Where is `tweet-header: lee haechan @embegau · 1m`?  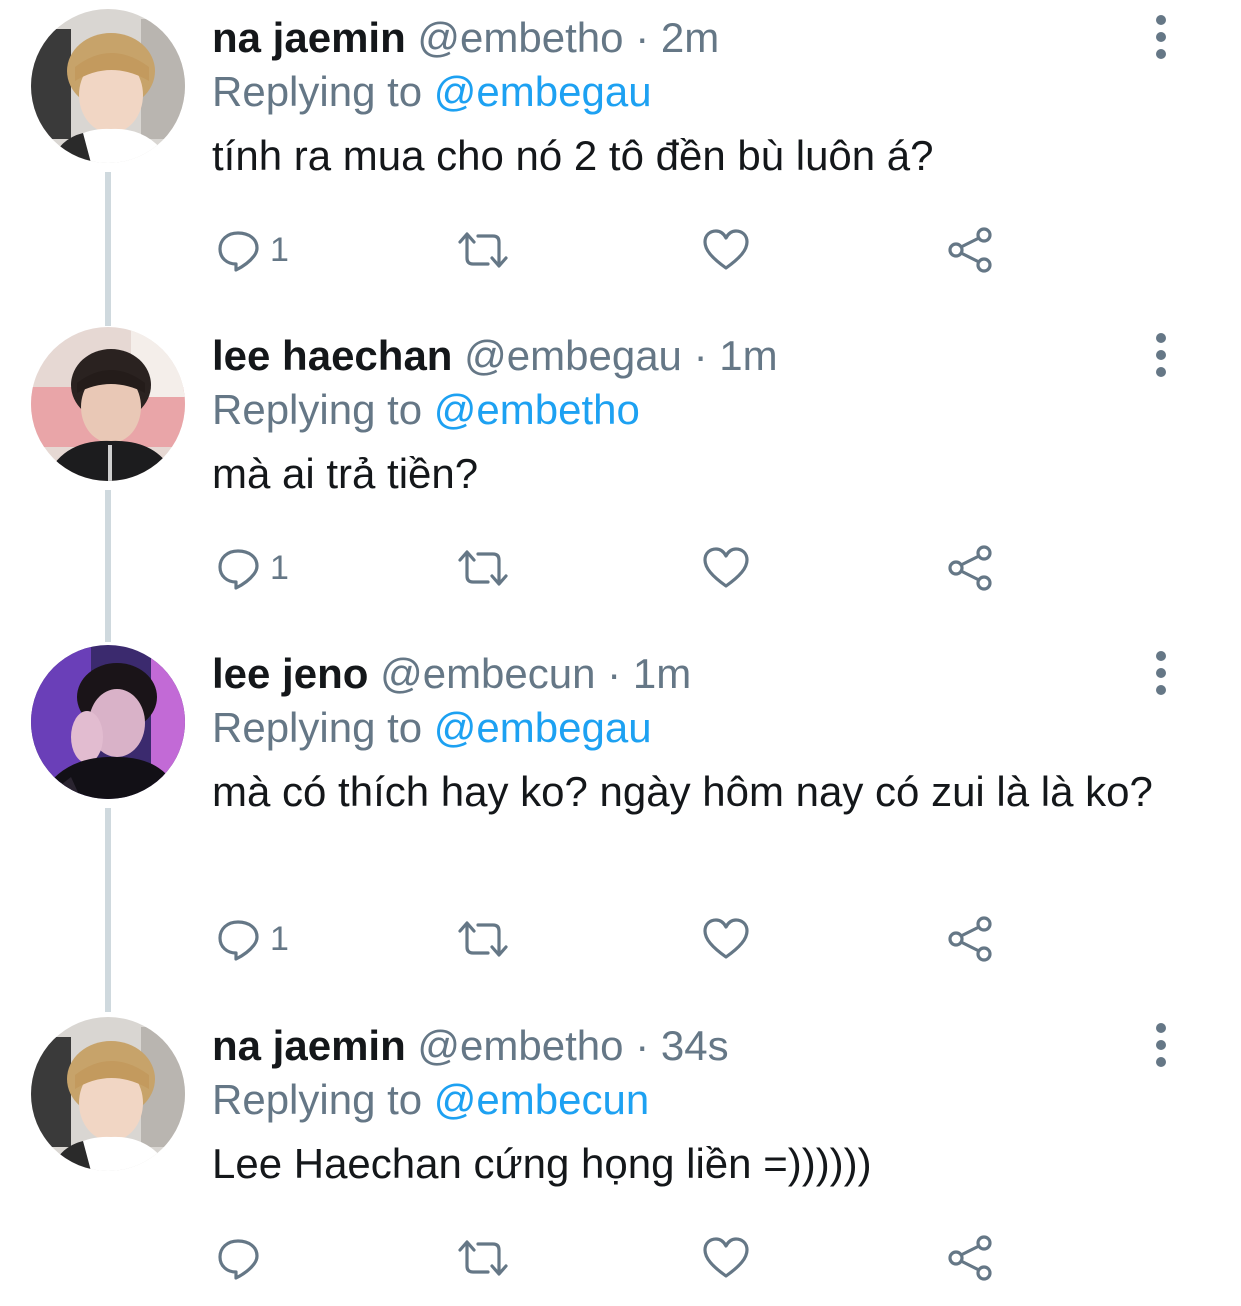 tweet-header: lee haechan @embegau · 1m is located at coordinates (495, 356).